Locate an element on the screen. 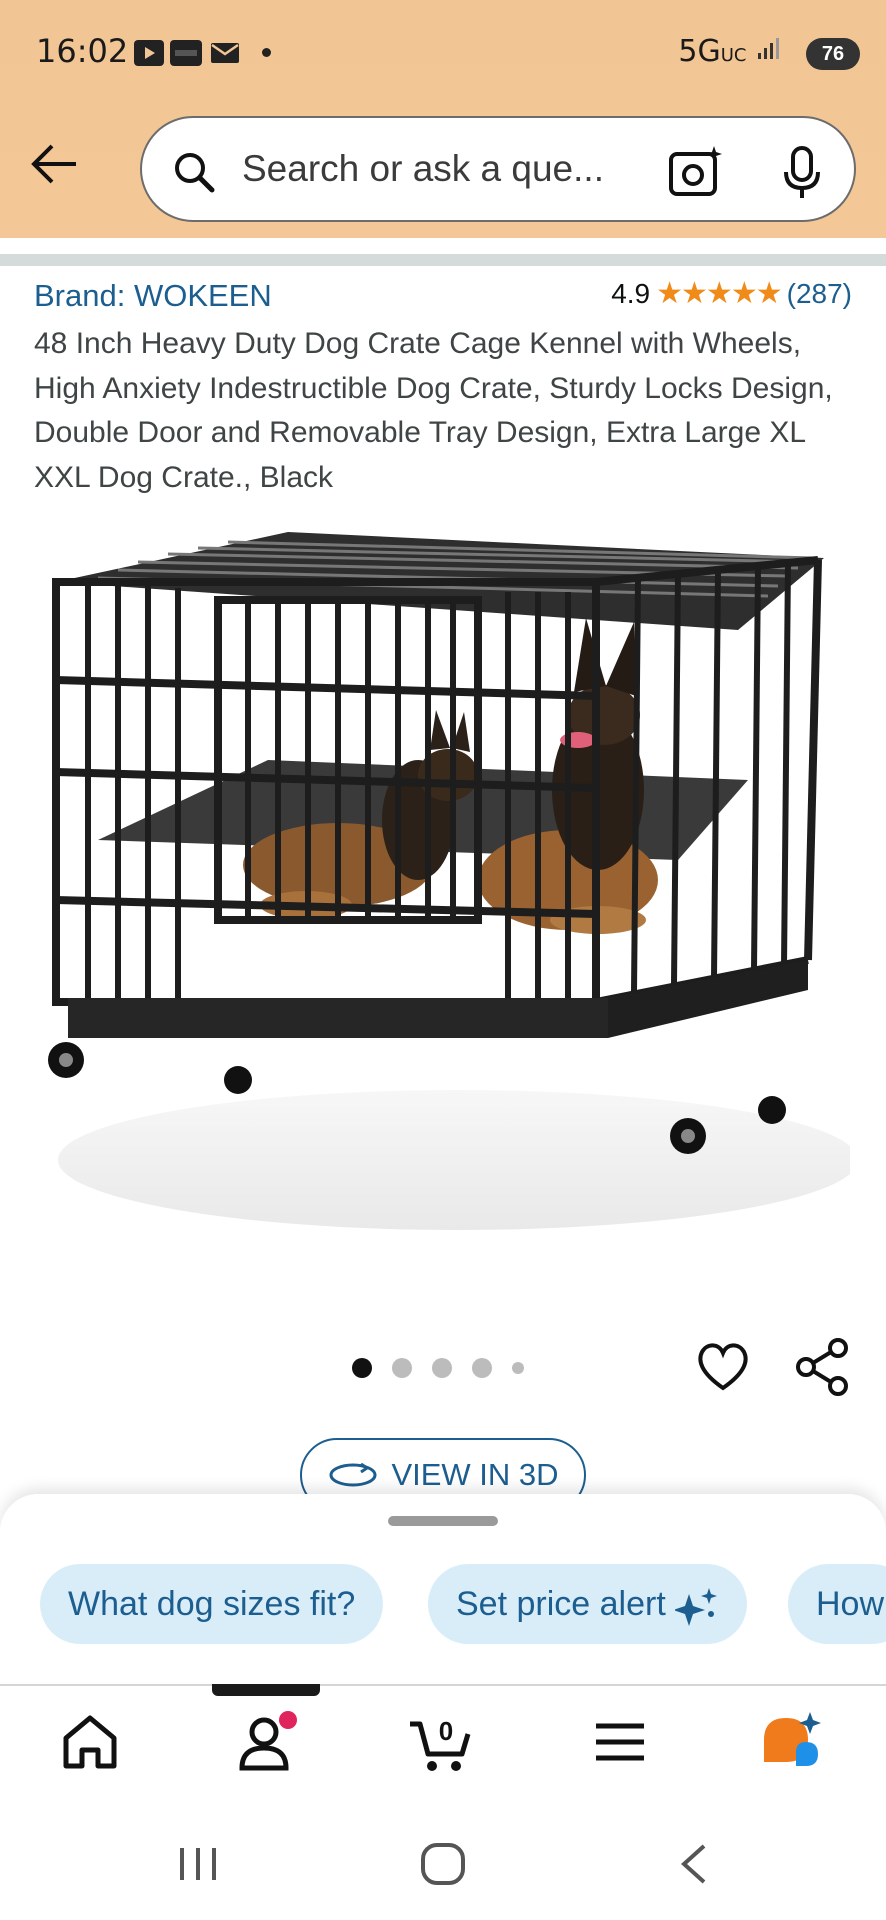  rufus-suggestion-sheet: What dog sizes fit? Set price alert How is located at coordinates (443, 1589).